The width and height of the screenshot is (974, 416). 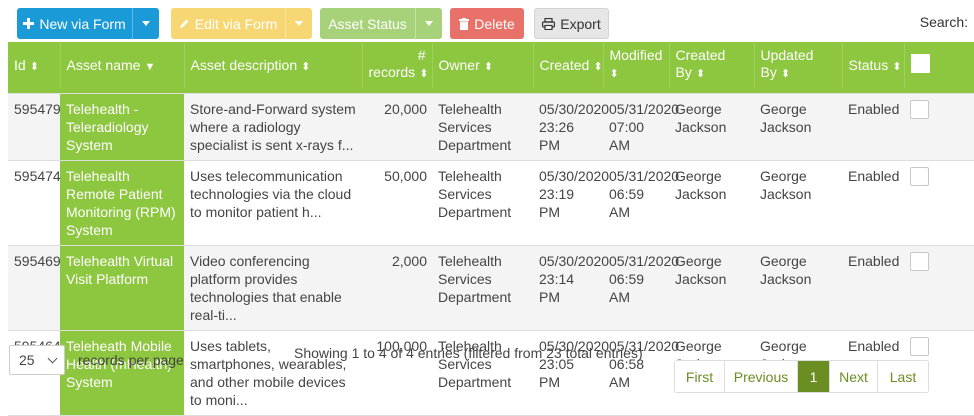 I want to click on cell-id: 595474, so click(x=34, y=203).